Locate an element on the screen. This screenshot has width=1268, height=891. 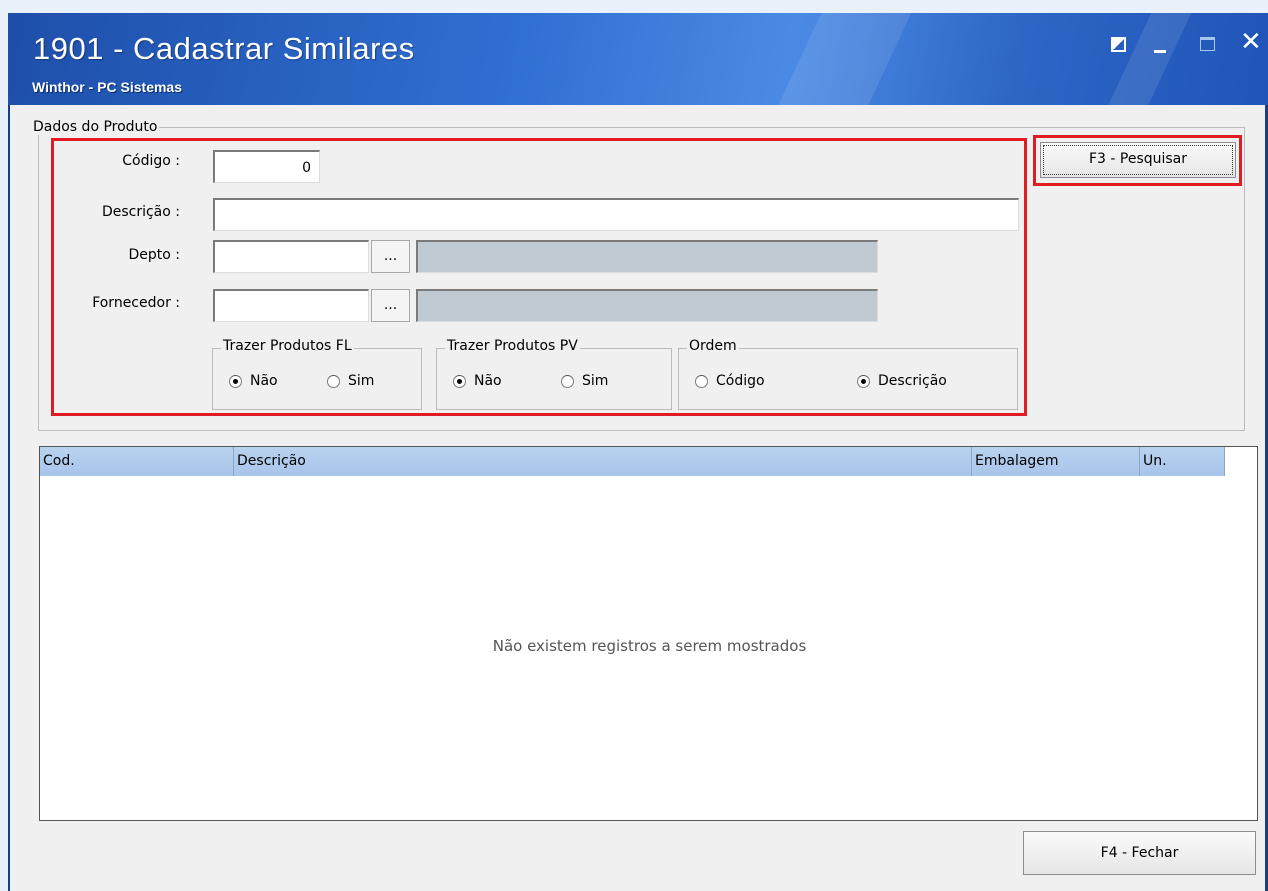
codigo-label: Código : is located at coordinates (151, 161).